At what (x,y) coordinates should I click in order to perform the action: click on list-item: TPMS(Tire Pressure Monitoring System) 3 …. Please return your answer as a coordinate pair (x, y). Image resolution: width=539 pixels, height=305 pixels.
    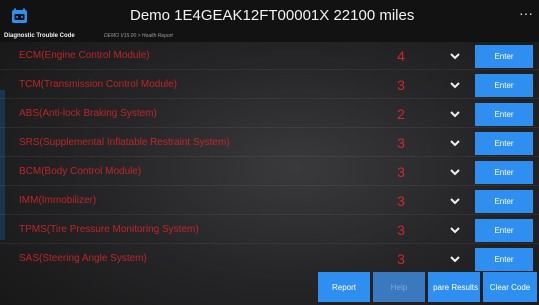
    Looking at the image, I should click on (269, 230).